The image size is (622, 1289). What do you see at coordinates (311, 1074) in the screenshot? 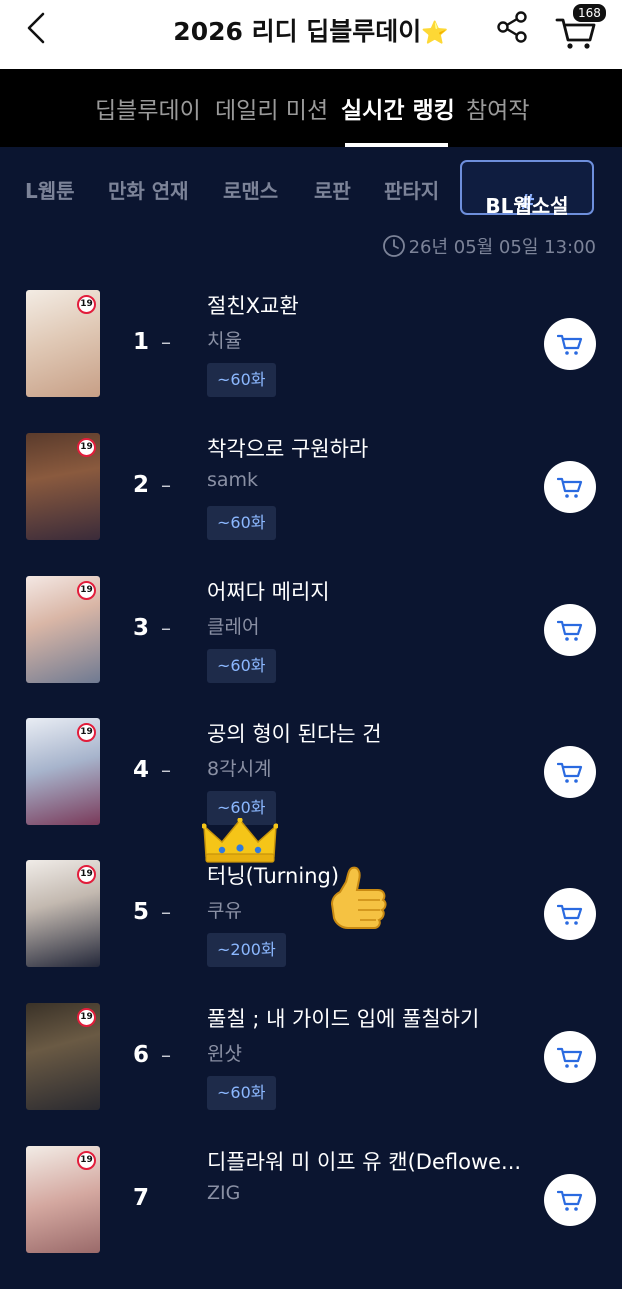
I see `ranking-row: 19 6 – 풀칠 ; 내 가이드 입에 풀칠하기 윈샷 ~60화` at bounding box center [311, 1074].